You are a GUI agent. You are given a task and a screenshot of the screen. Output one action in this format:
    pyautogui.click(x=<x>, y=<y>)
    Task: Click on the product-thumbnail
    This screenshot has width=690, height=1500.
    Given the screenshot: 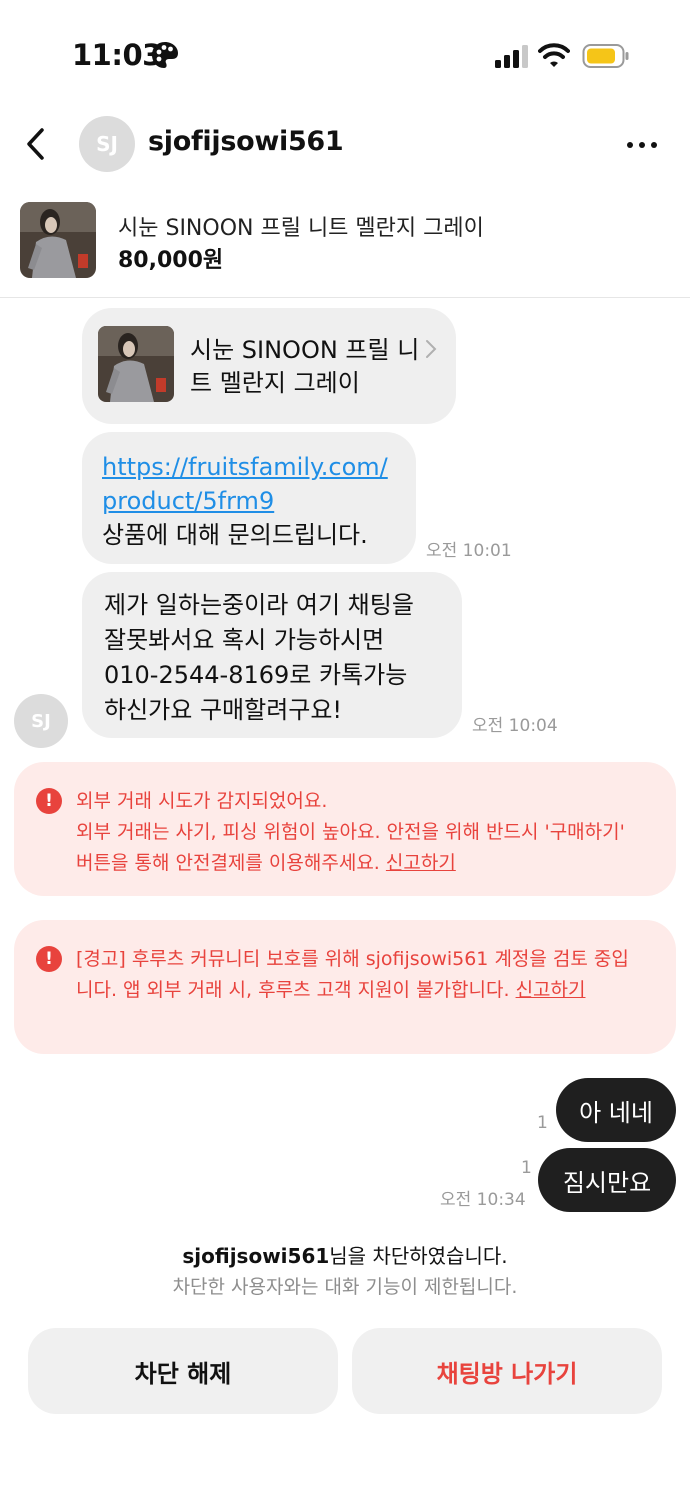 What is the action you would take?
    pyautogui.click(x=58, y=240)
    